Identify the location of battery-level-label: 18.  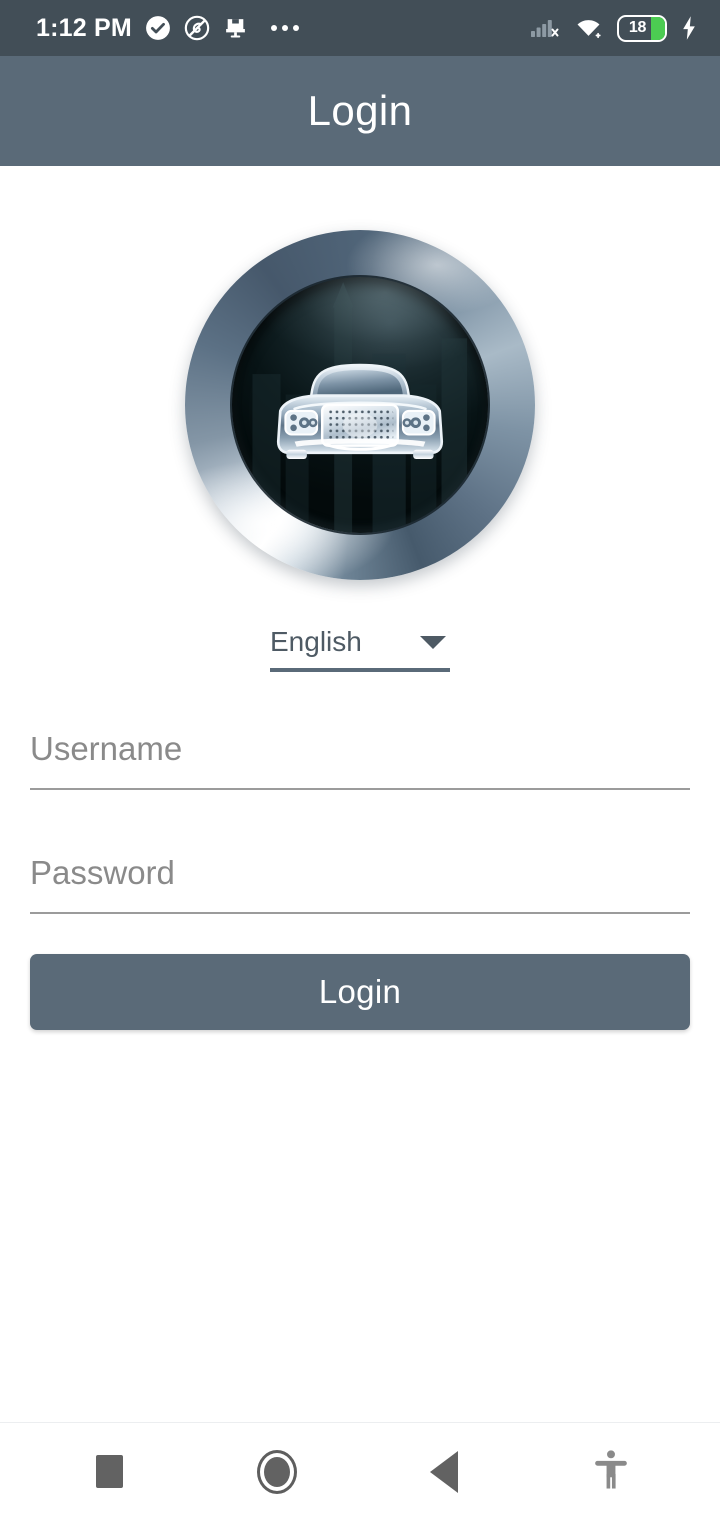
(637, 27).